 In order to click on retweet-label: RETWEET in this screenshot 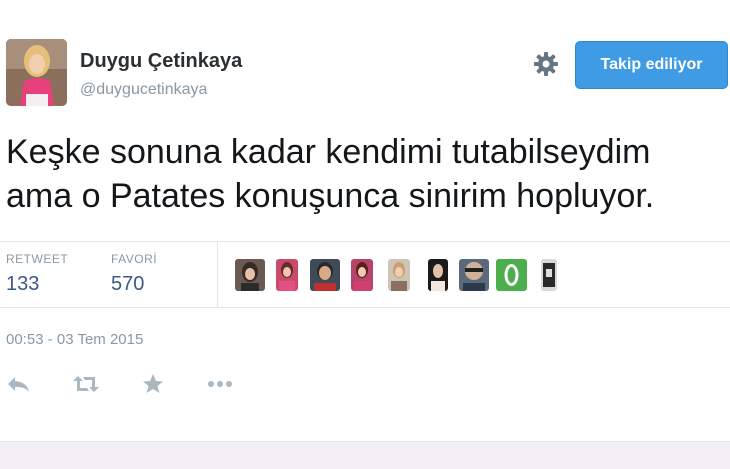, I will do `click(37, 259)`.